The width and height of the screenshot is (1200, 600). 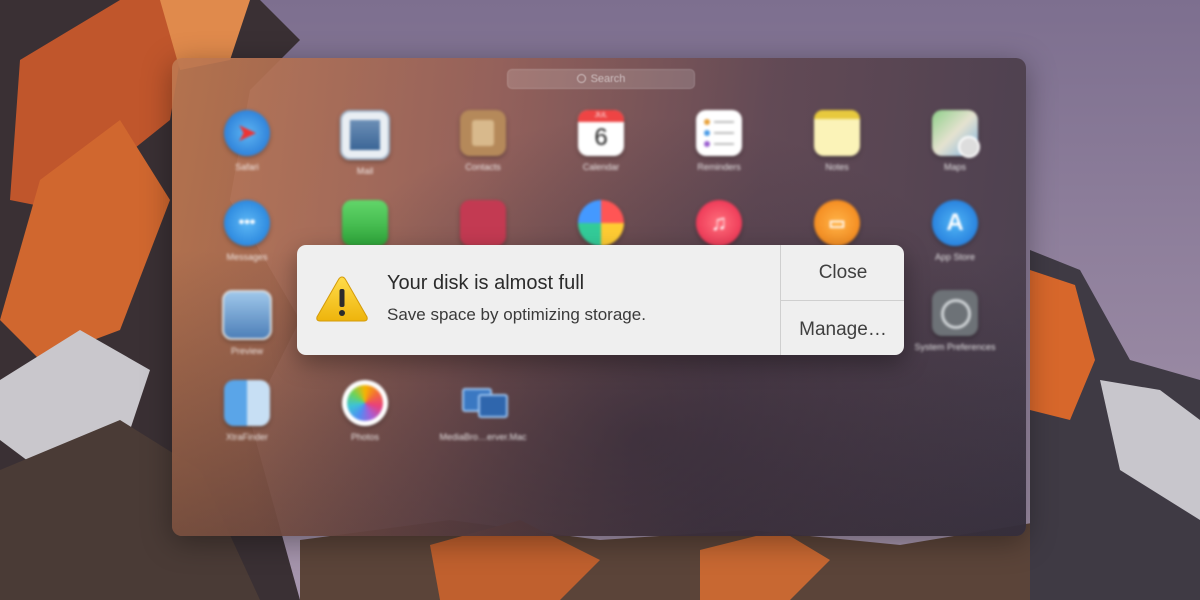 What do you see at coordinates (247, 315) in the screenshot?
I see `preview-photos-icon` at bounding box center [247, 315].